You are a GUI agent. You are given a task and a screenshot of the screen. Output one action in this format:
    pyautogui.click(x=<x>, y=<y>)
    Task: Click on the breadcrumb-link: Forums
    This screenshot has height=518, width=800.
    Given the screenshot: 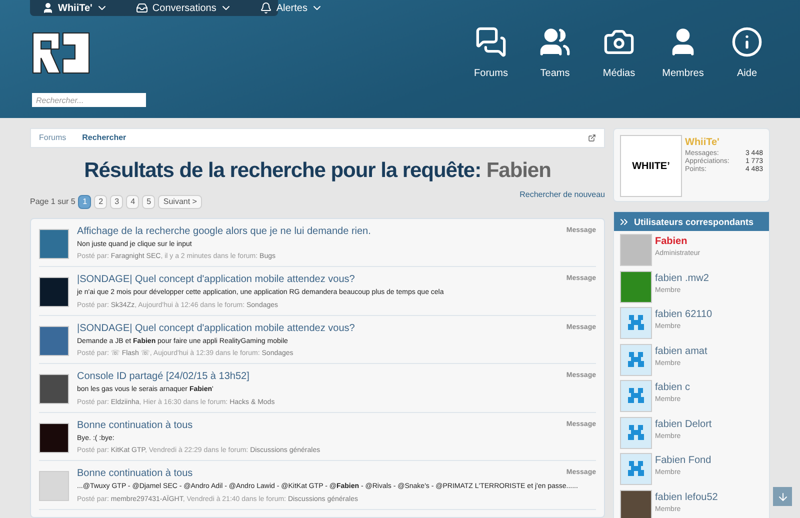 What is the action you would take?
    pyautogui.click(x=52, y=138)
    